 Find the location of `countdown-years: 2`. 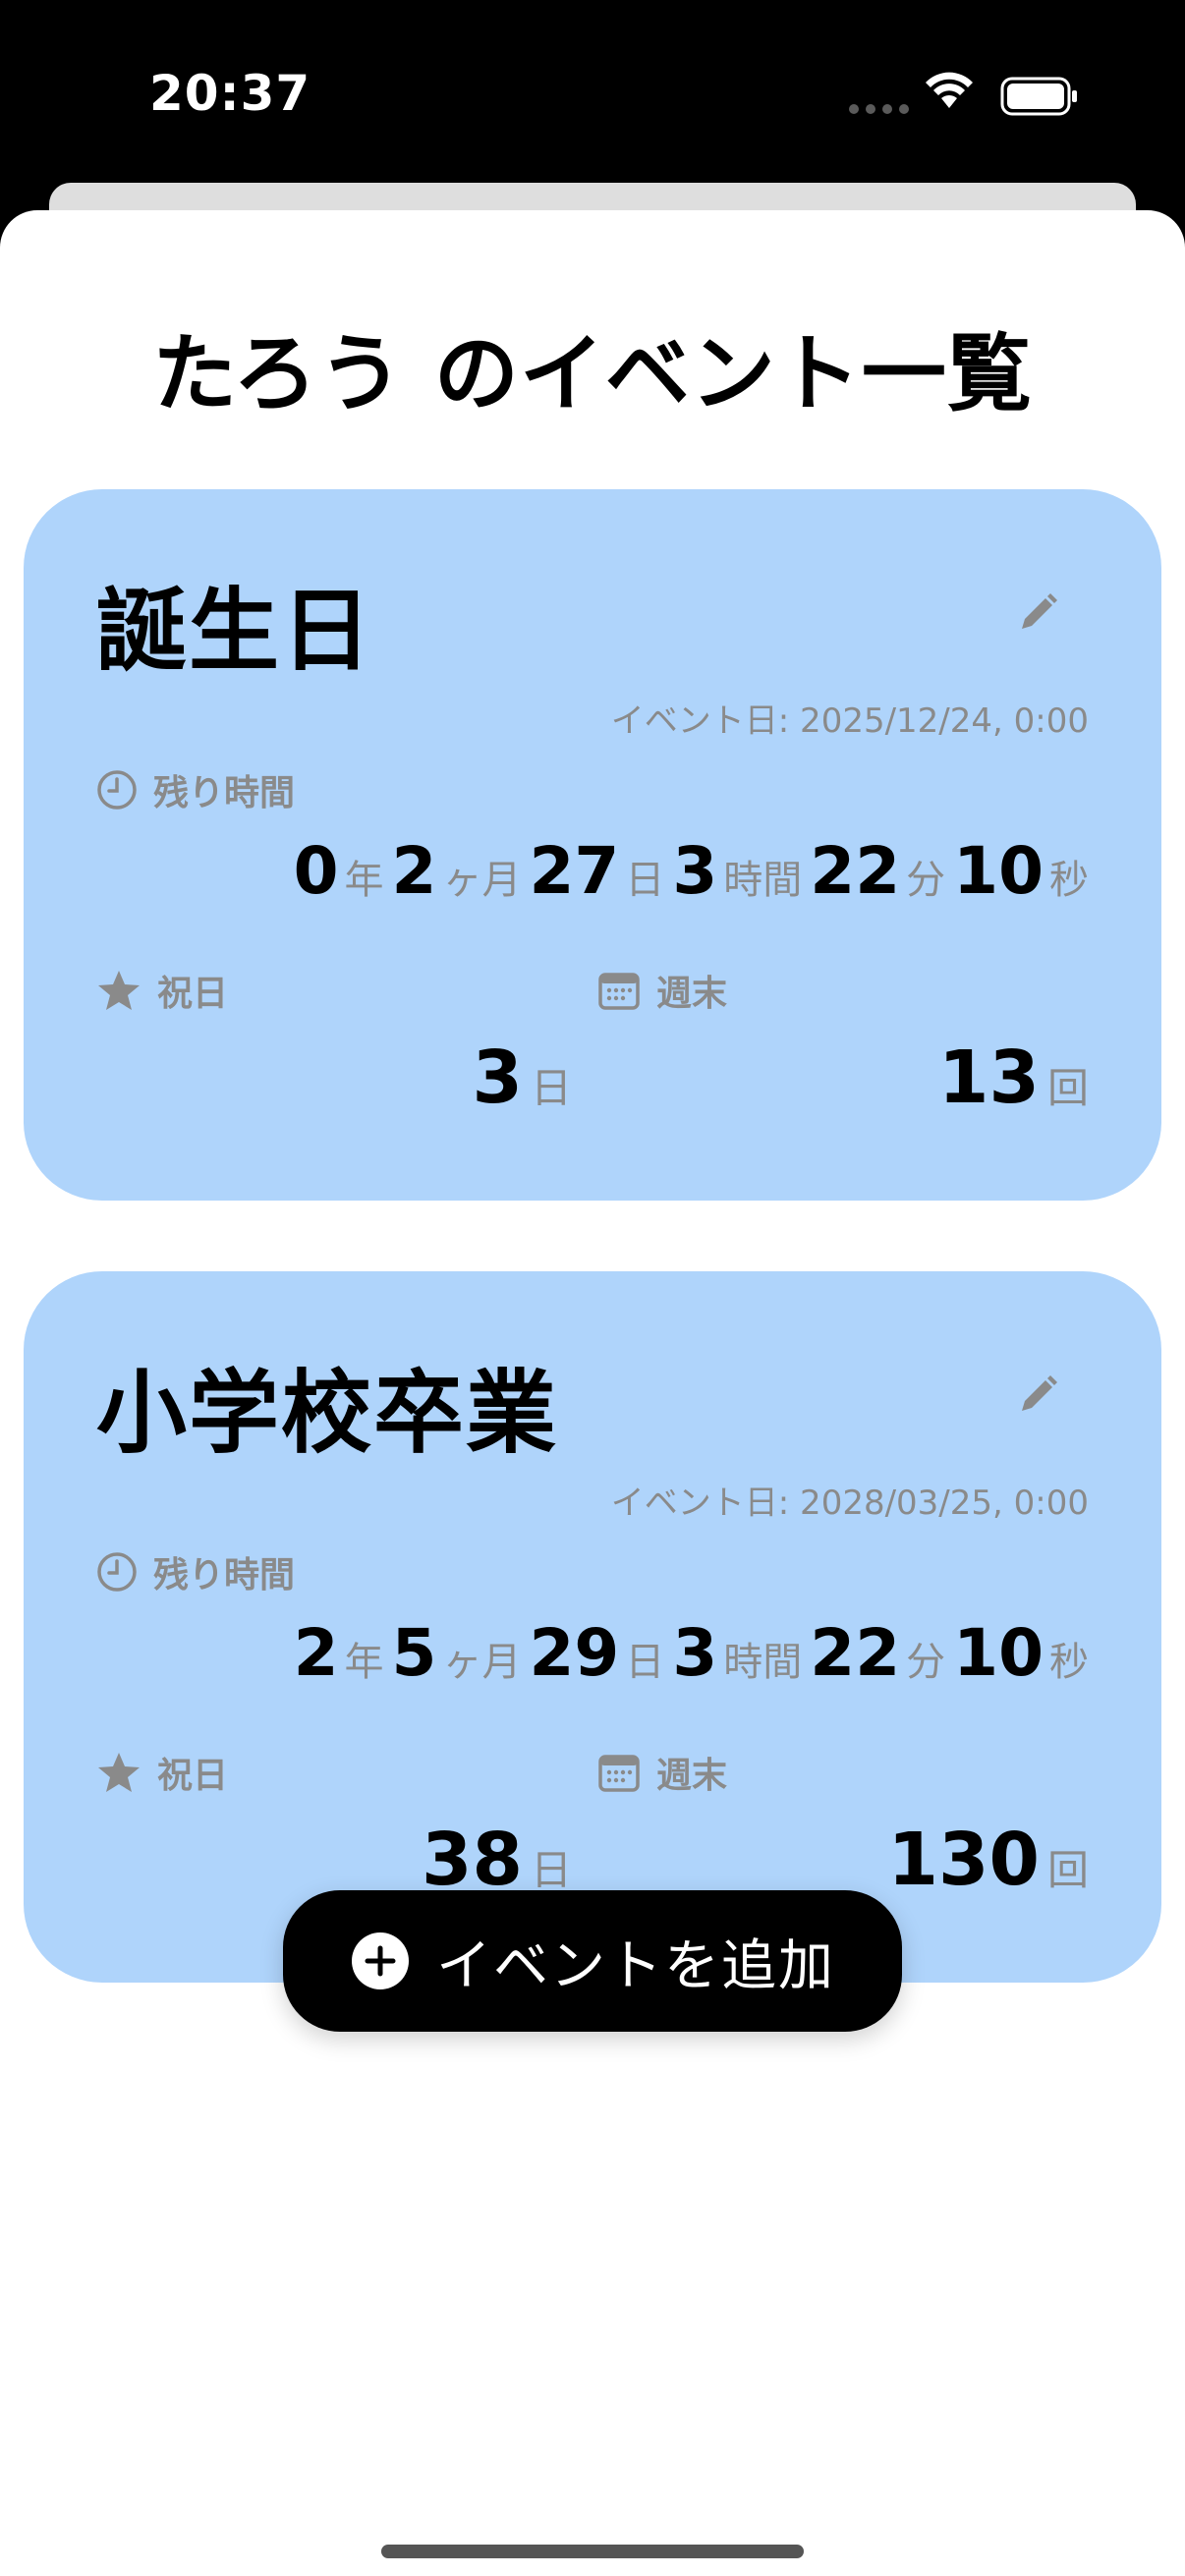

countdown-years: 2 is located at coordinates (316, 1653).